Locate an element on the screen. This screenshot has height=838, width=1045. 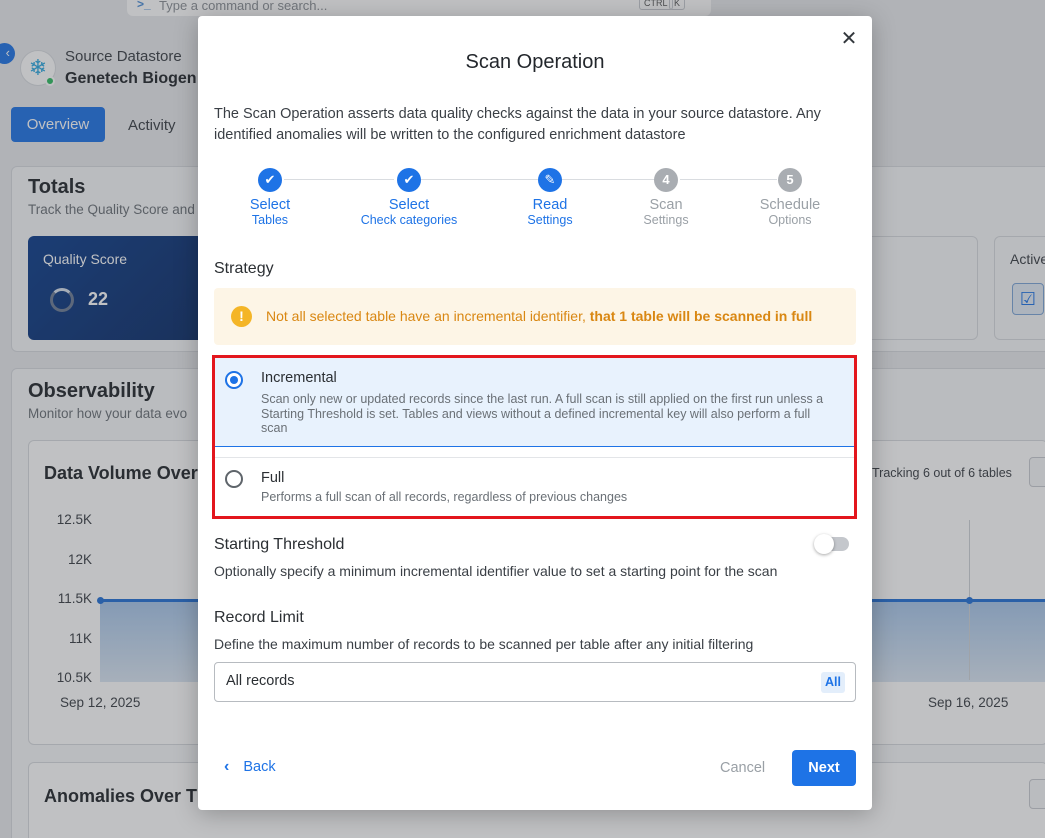
step-title: Scan is located at coordinates (666, 205).